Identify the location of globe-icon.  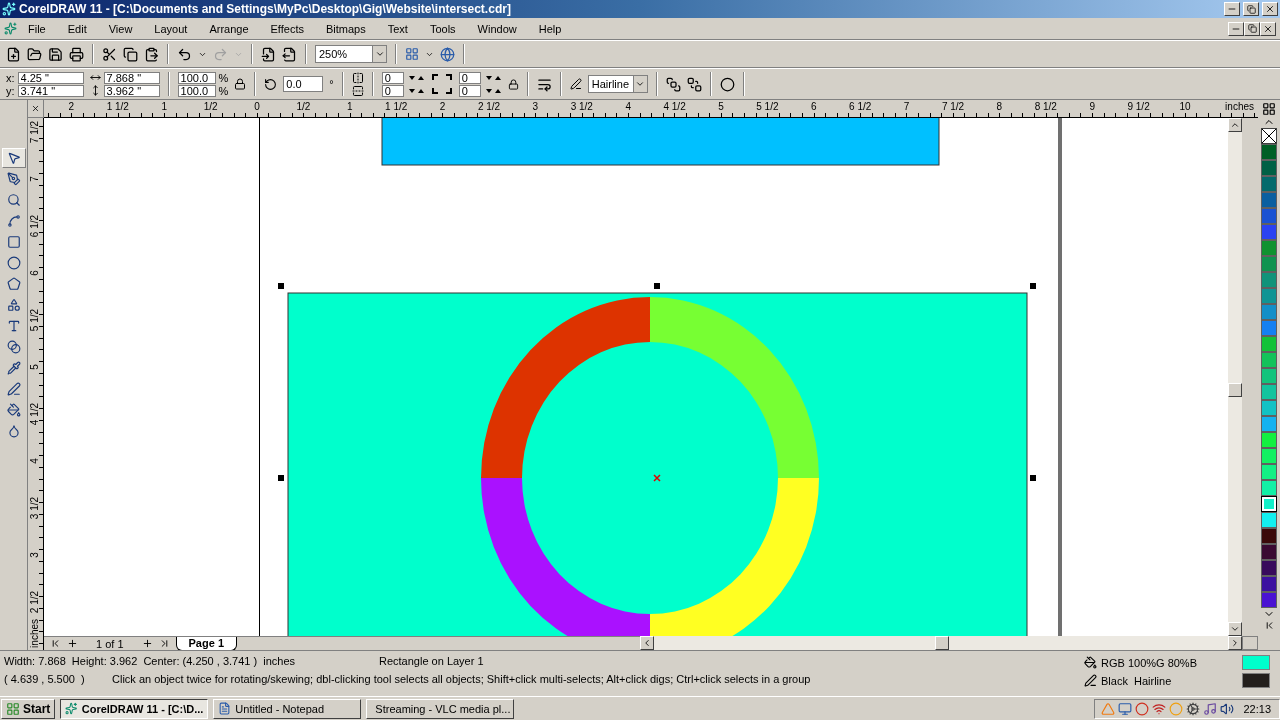
(447, 54).